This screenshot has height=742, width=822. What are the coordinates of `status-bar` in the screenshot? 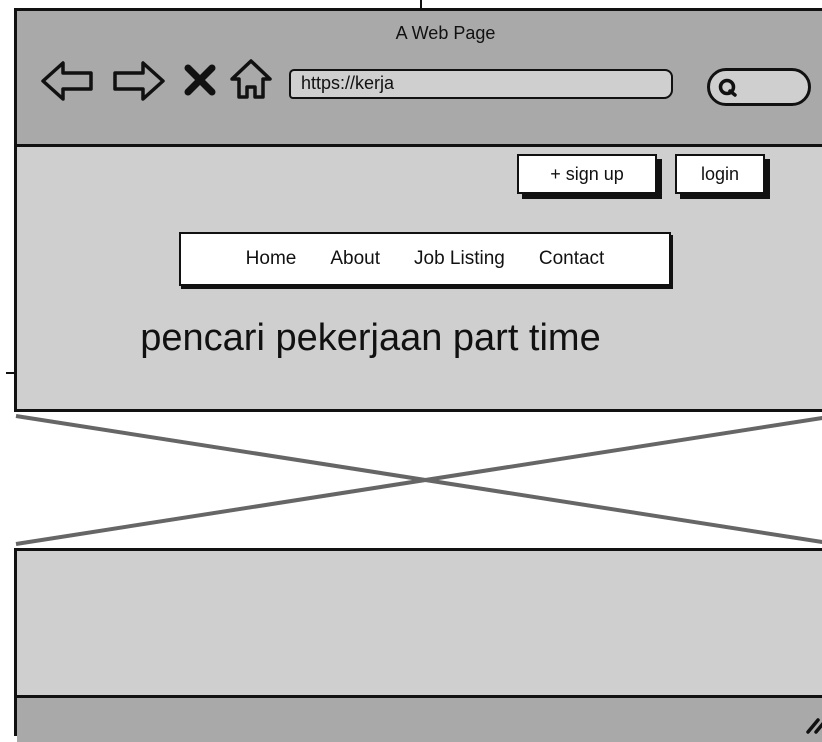 It's located at (419, 718).